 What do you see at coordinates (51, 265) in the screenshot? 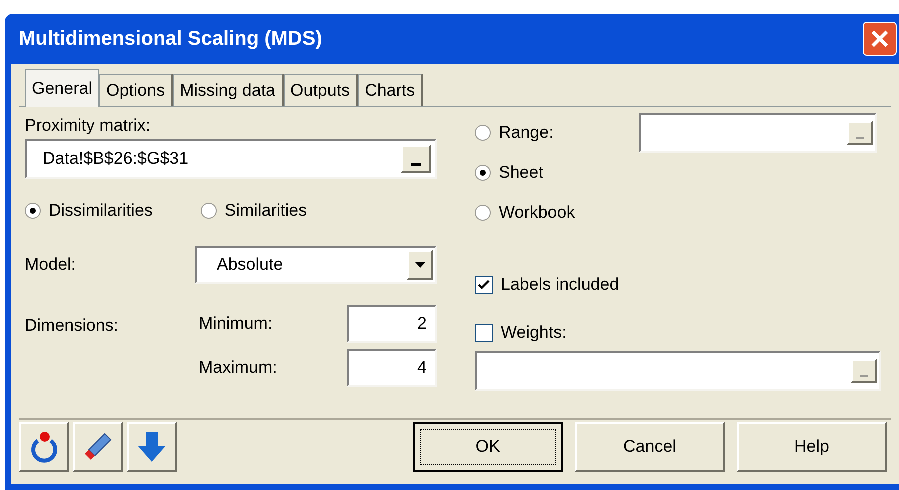
I see `field-label: Model:` at bounding box center [51, 265].